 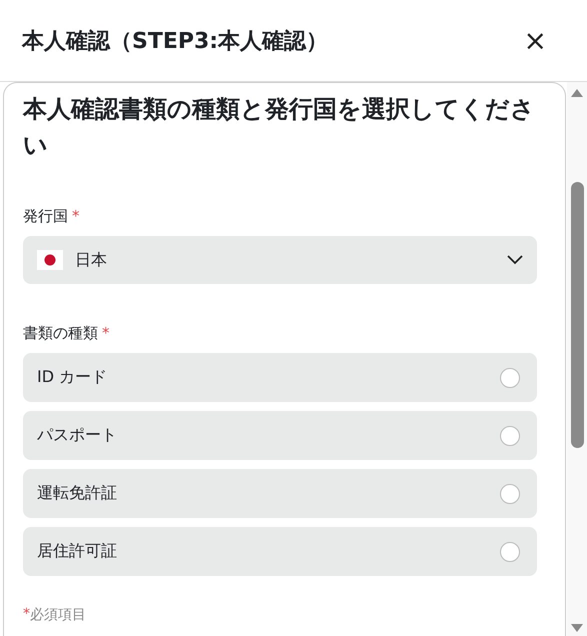 I want to click on scrollbar-thumb, so click(x=577, y=315).